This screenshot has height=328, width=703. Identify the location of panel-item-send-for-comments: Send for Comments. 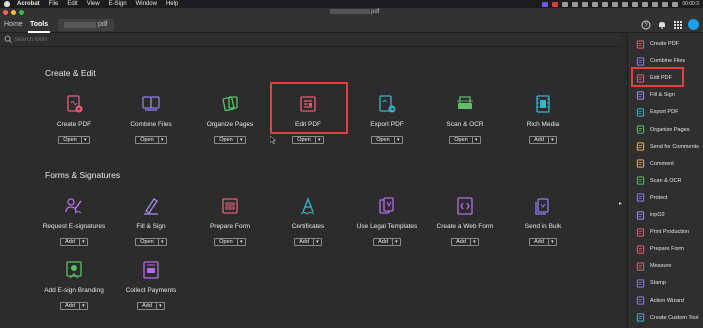
(669, 147).